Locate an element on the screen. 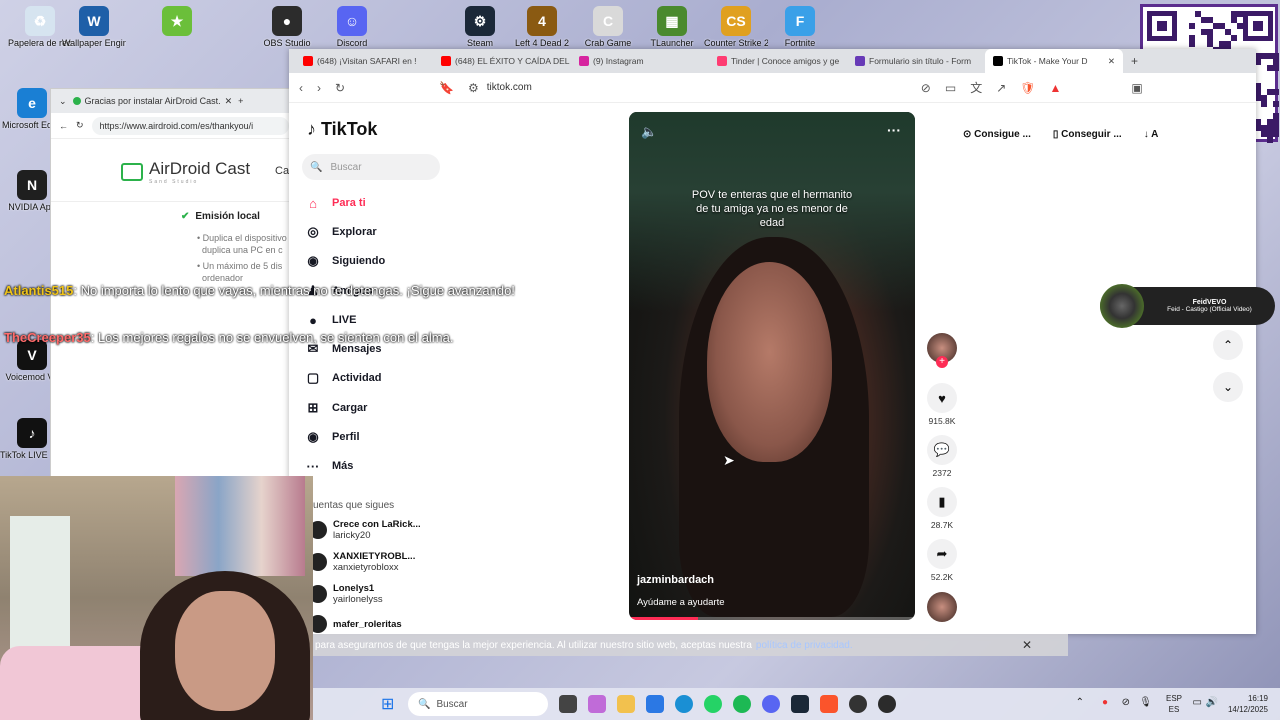 This screenshot has width=1280, height=720. browser-tab: Tinder | Conoce amigos y ge is located at coordinates (778, 61).